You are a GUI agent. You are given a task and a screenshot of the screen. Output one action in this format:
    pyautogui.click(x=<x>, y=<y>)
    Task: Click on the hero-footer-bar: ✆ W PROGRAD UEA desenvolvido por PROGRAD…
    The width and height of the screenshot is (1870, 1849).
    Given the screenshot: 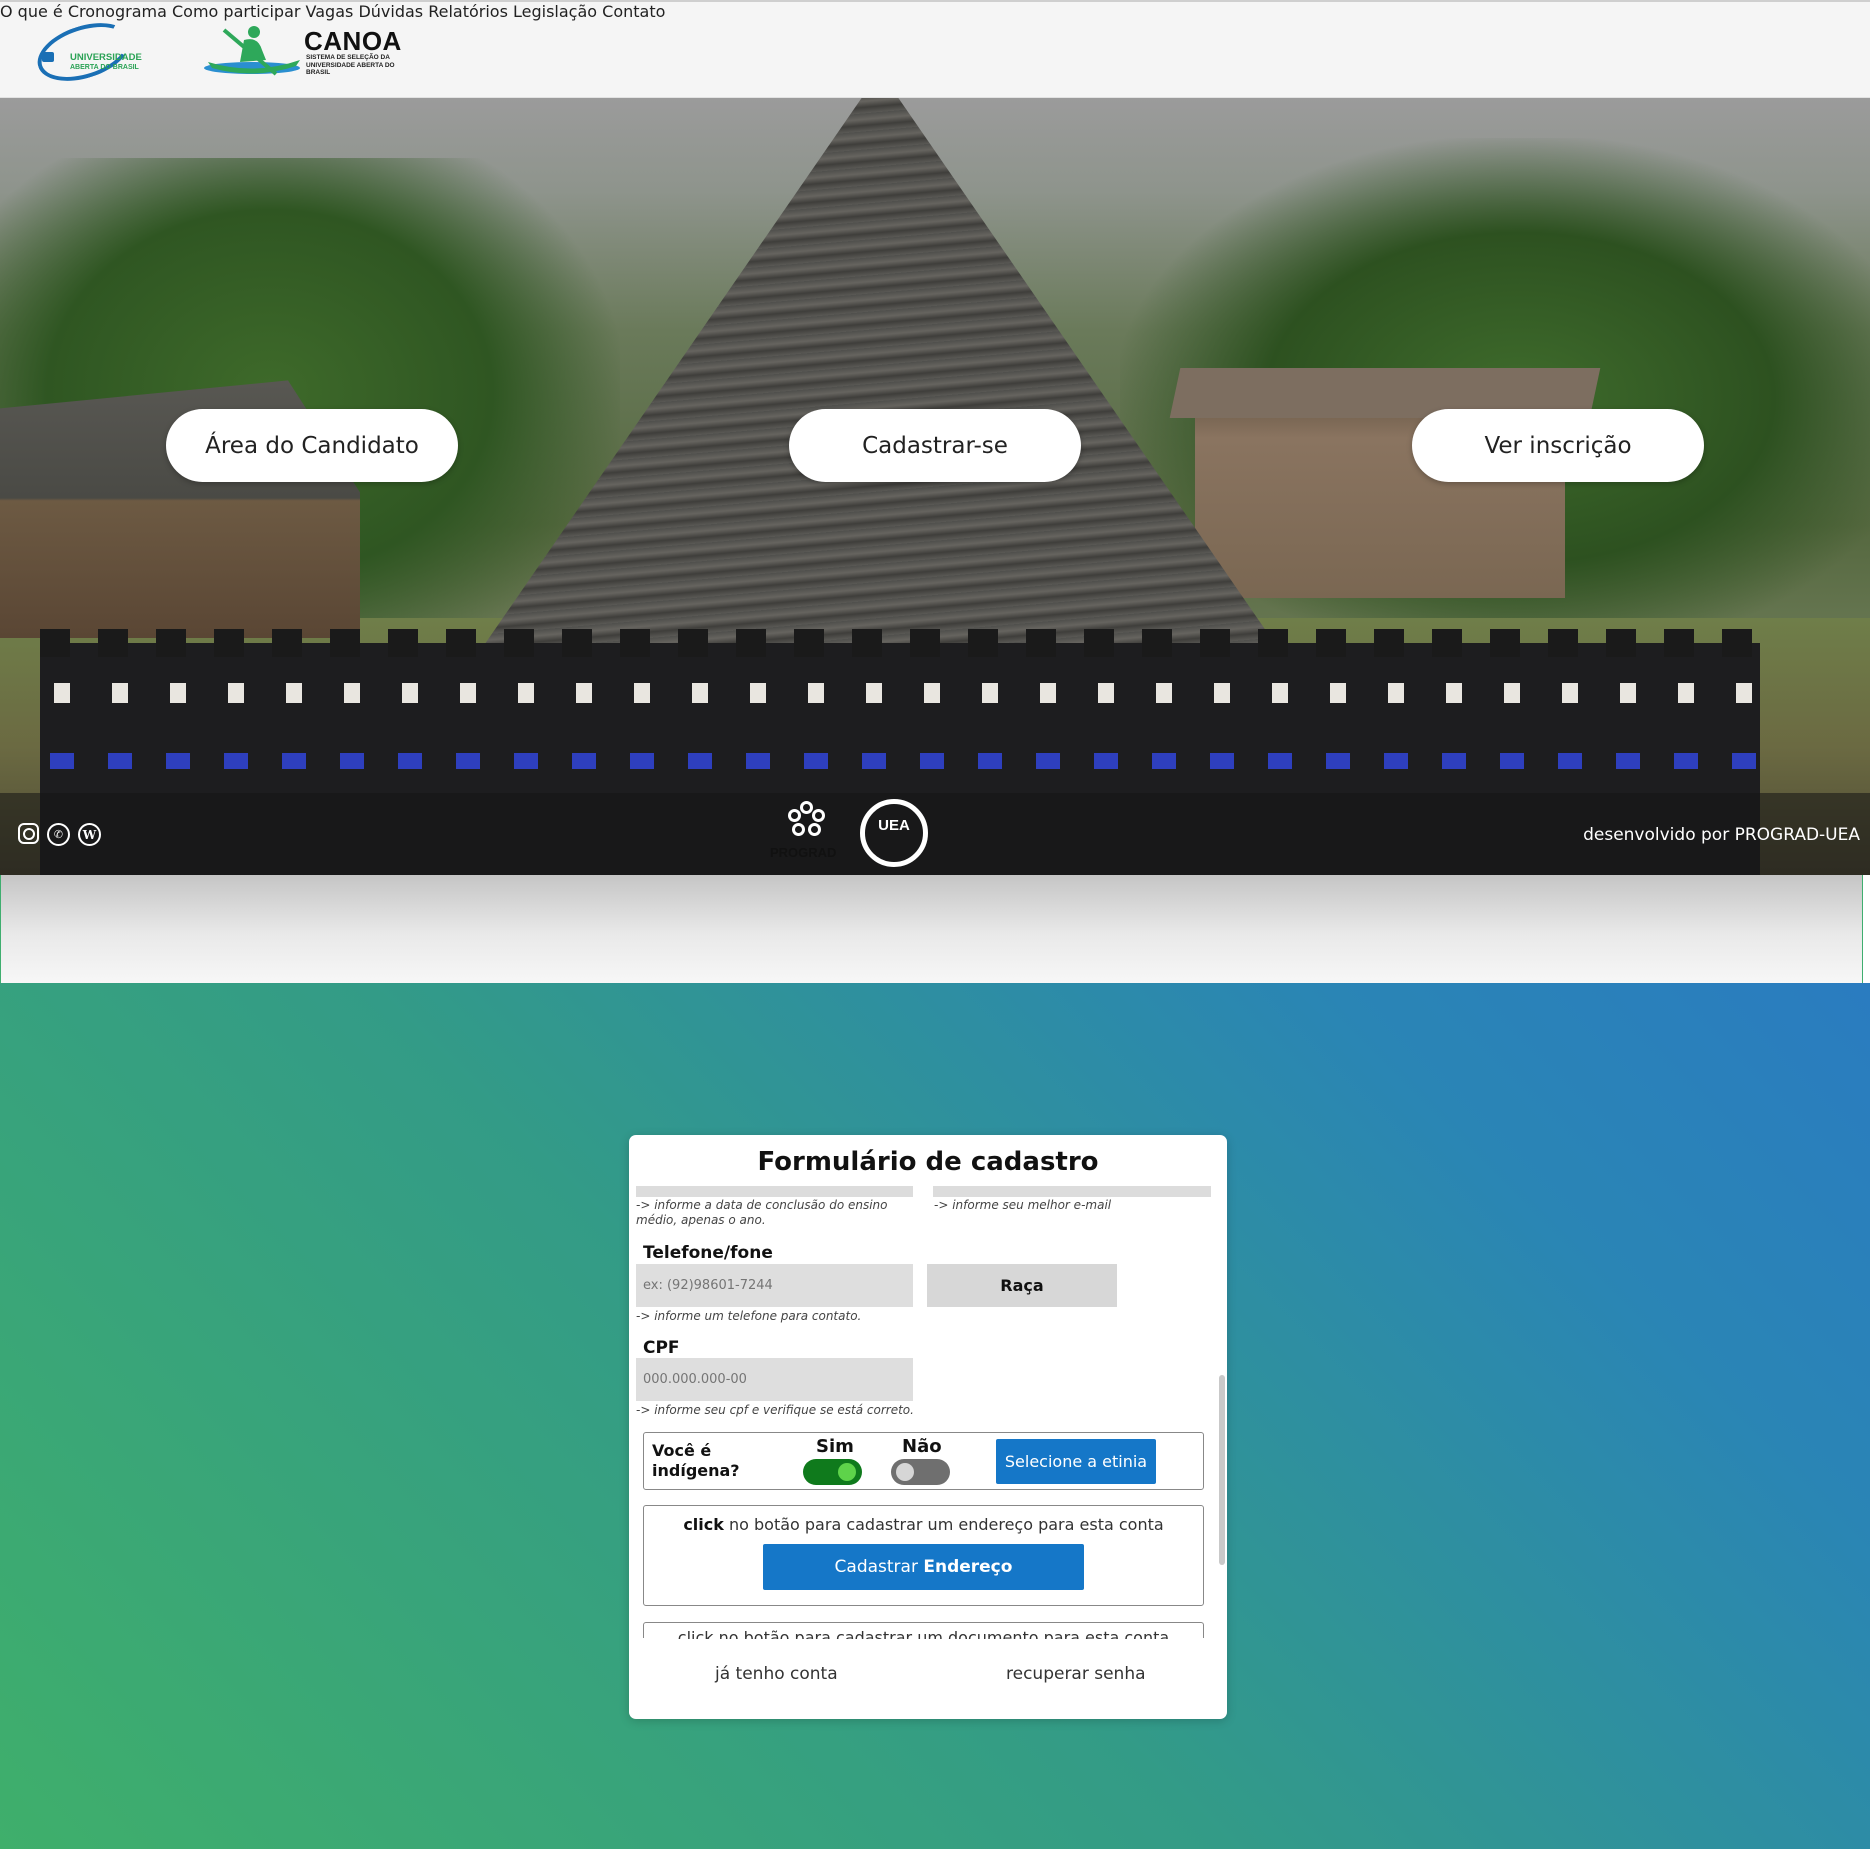 What is the action you would take?
    pyautogui.click(x=935, y=834)
    